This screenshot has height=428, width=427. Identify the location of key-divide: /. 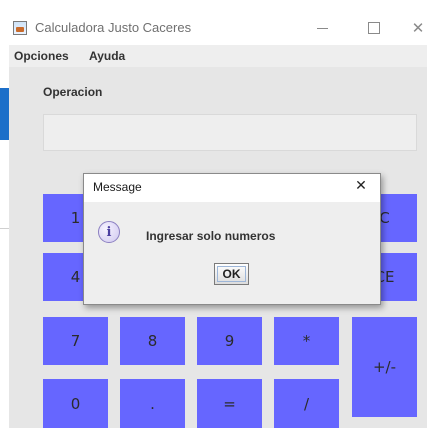
(306, 403).